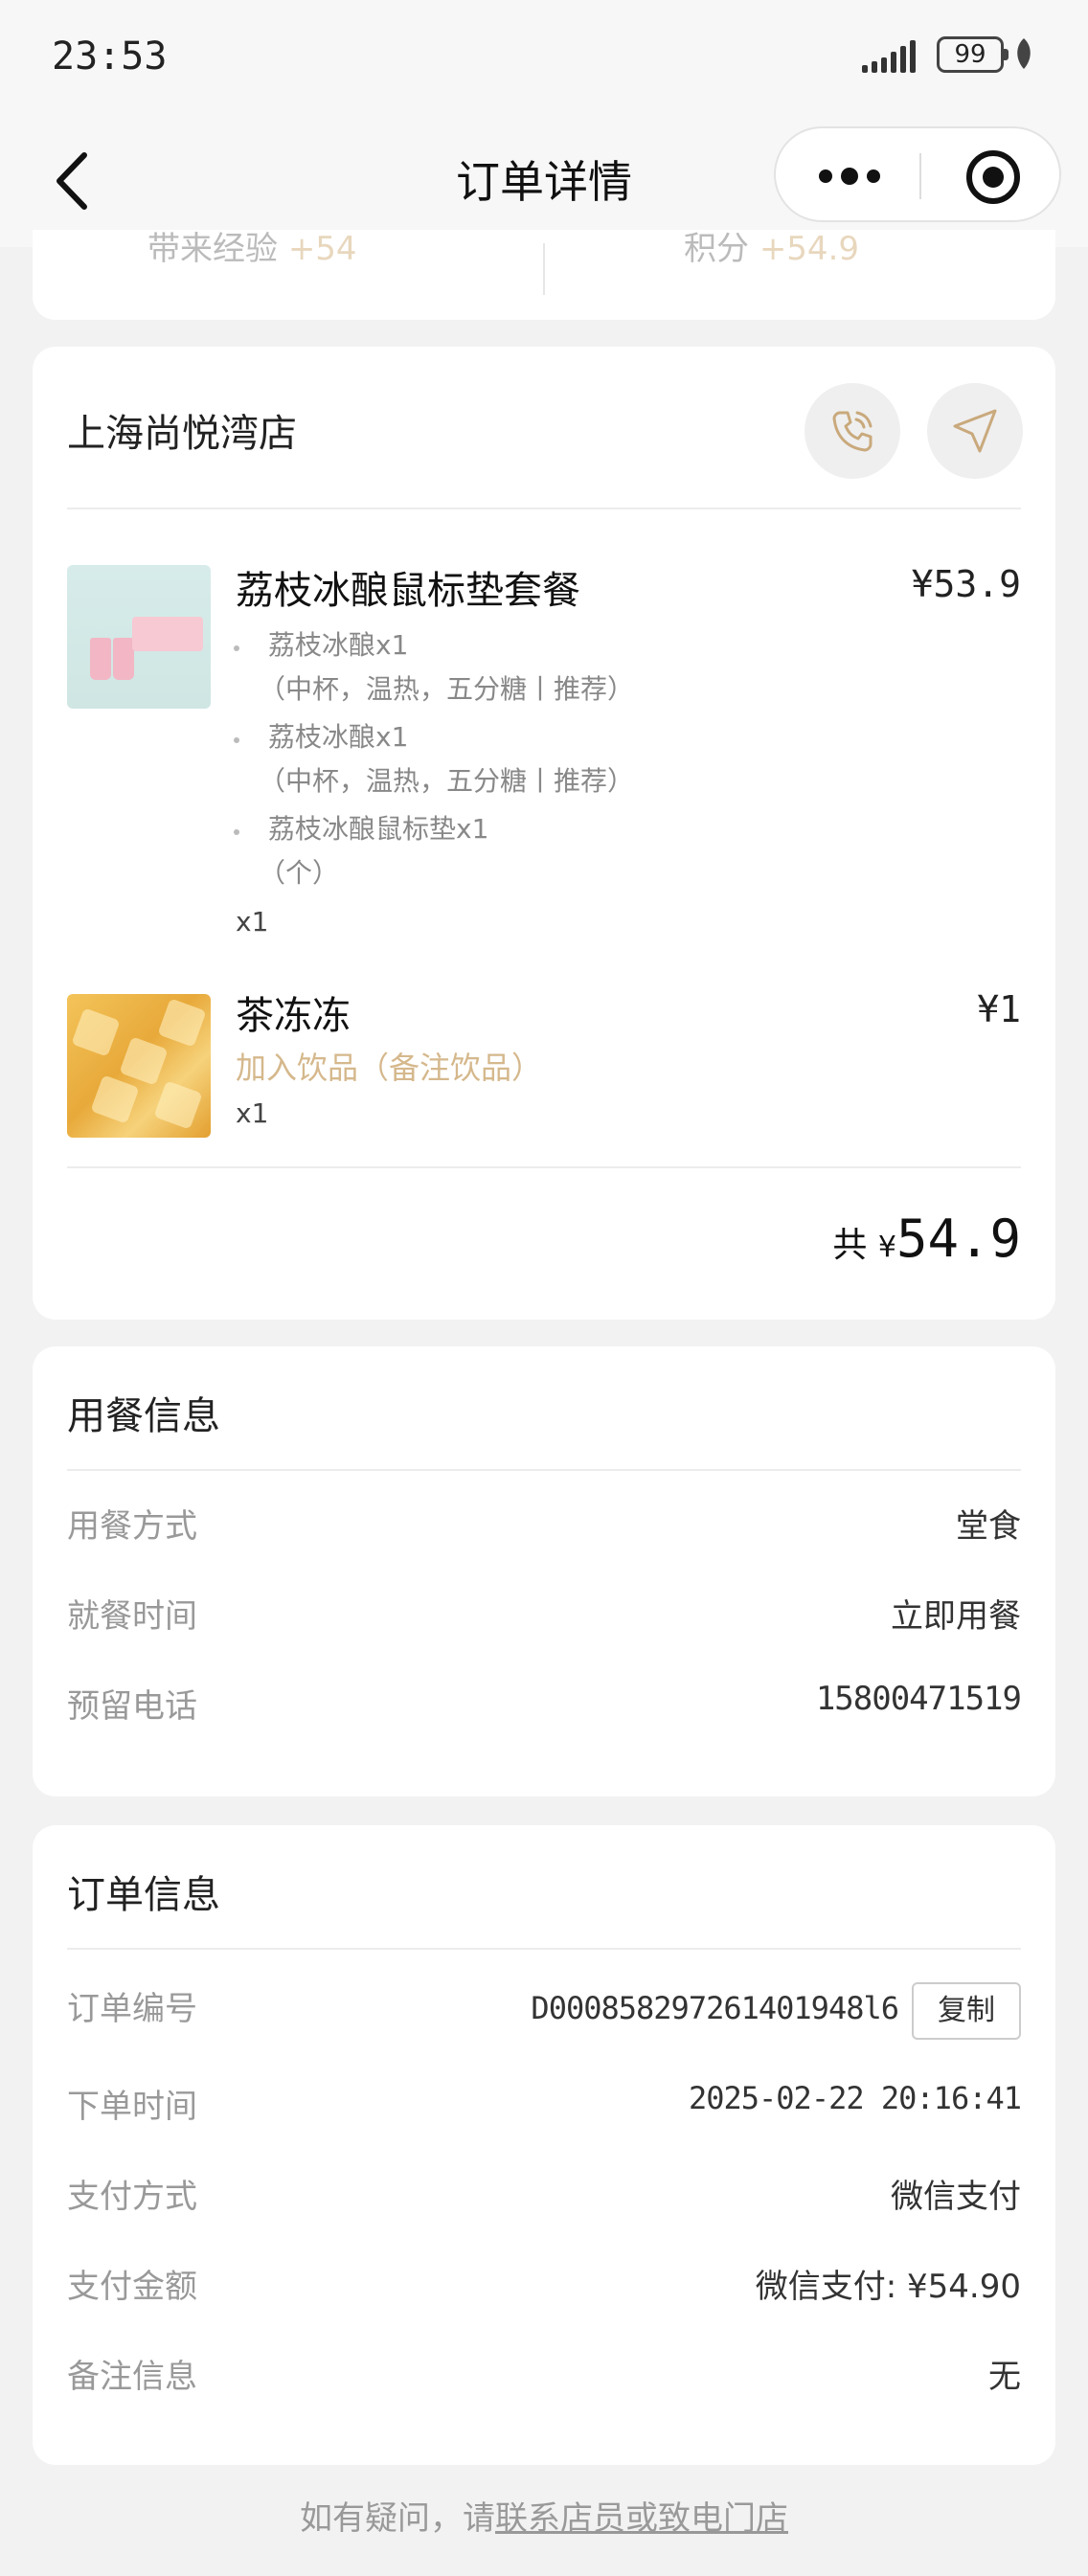 The height and width of the screenshot is (2576, 1088). I want to click on payment-amount-value: 微信支付: ¥54.90, so click(888, 2287).